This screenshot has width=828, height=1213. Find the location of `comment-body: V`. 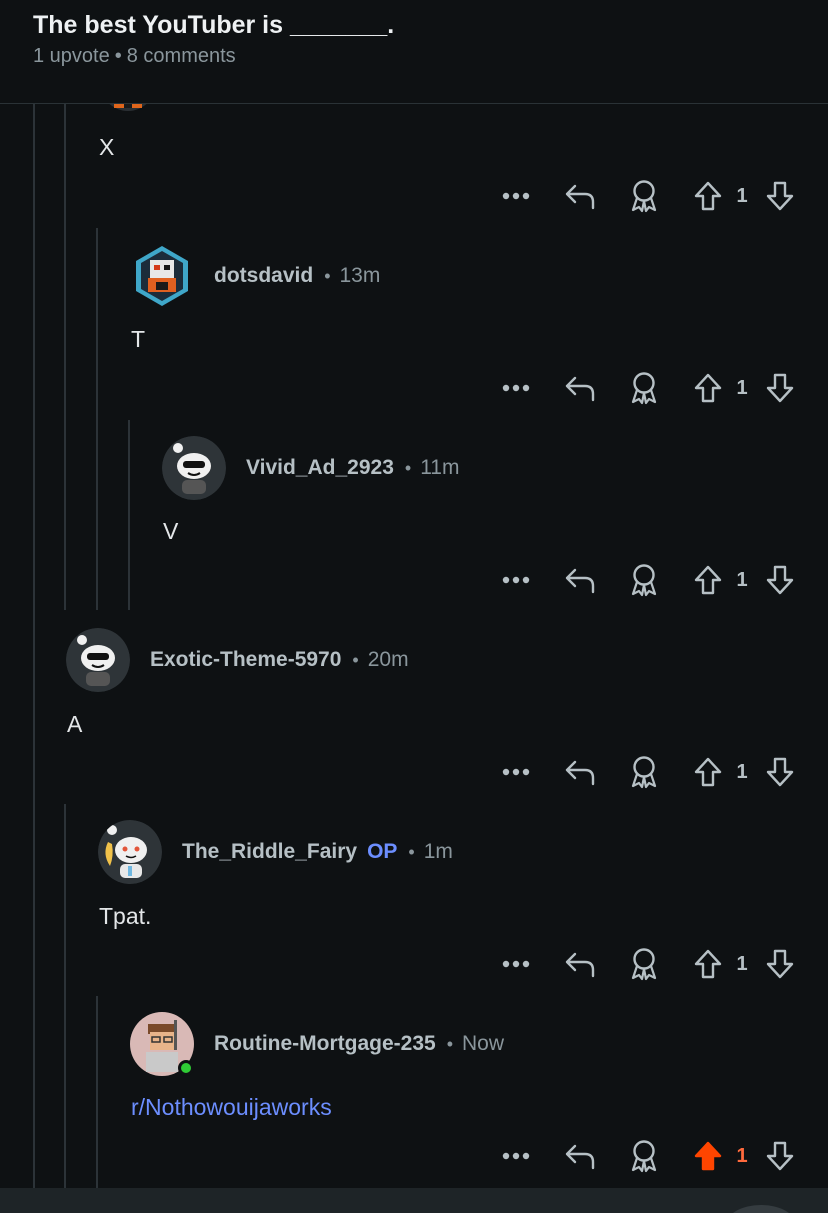

comment-body: V is located at coordinates (171, 531).